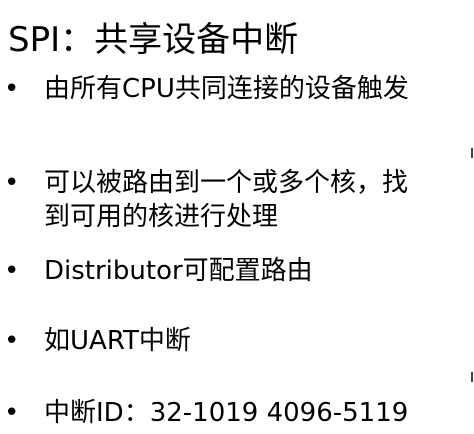 This screenshot has width=474, height=434. I want to click on bullet-item: • 中断ID：32-1019 4096-5119, so click(237, 413).